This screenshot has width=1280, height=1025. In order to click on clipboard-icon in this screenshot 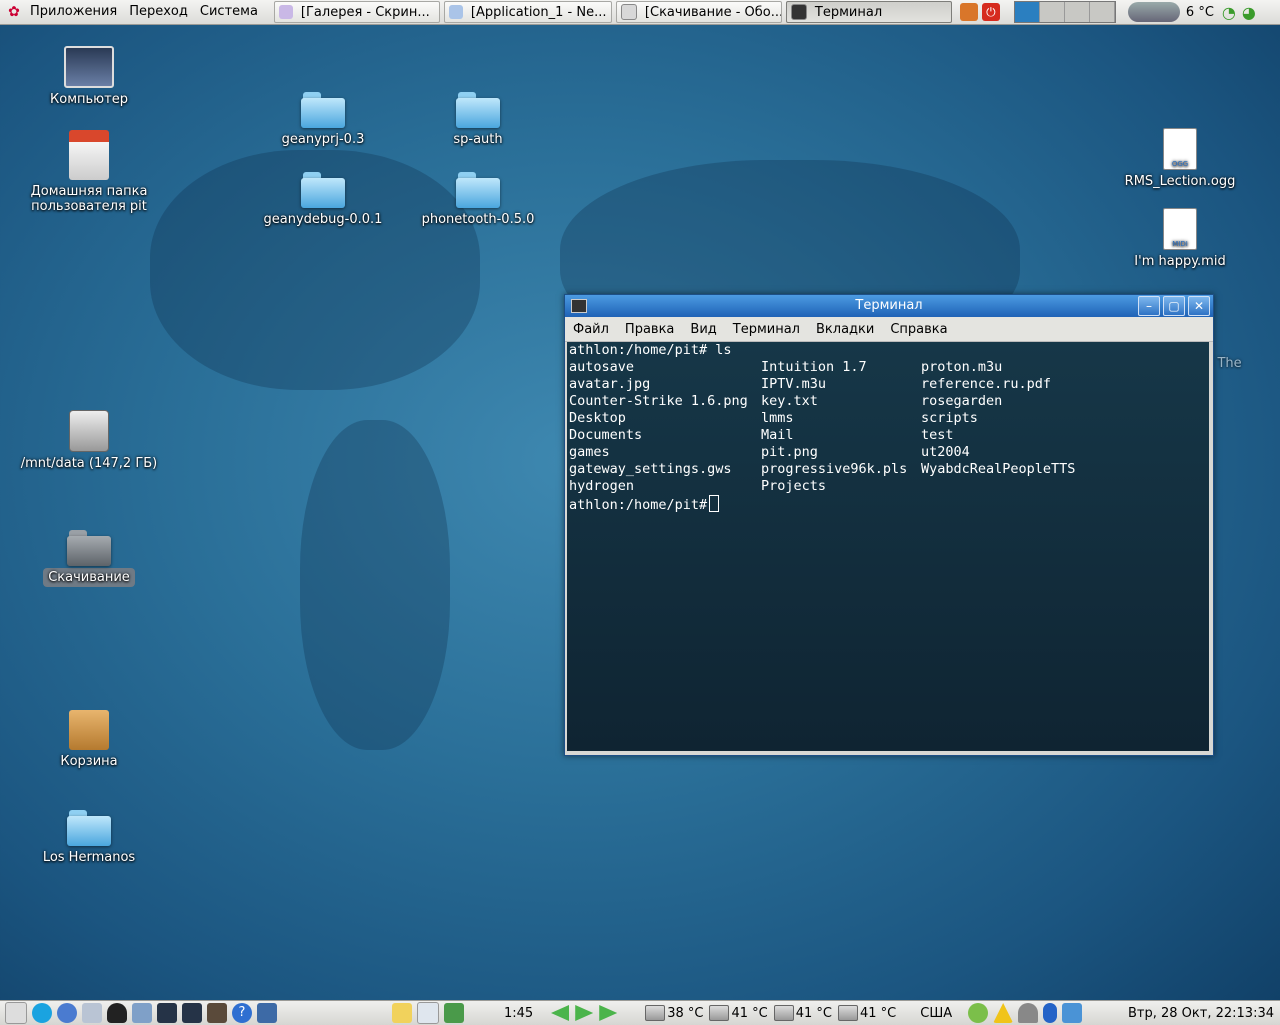, I will do `click(1072, 1013)`.